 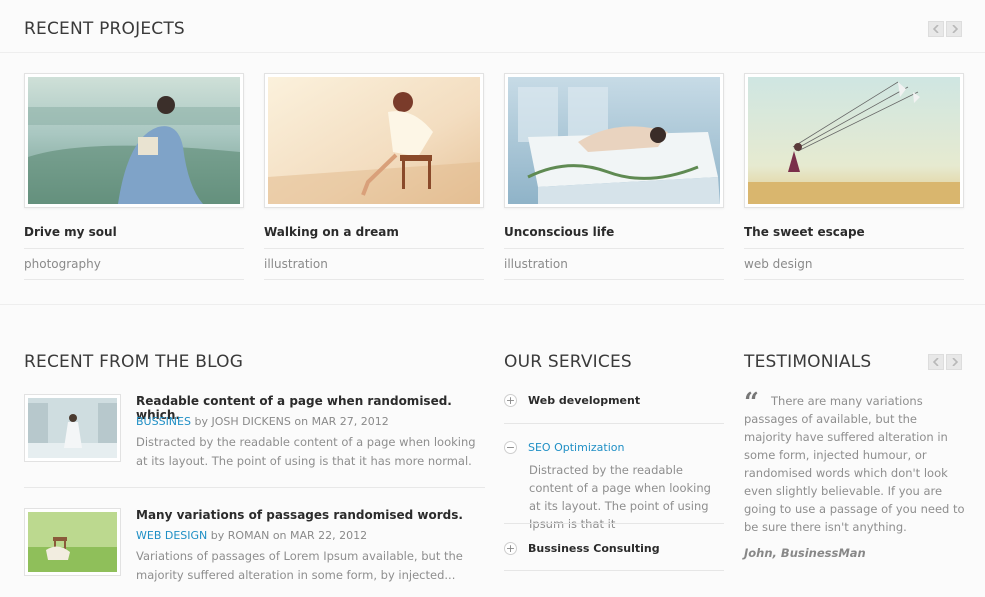 What do you see at coordinates (808, 362) in the screenshot?
I see `testimonials-section-title: TESTIMONIALS` at bounding box center [808, 362].